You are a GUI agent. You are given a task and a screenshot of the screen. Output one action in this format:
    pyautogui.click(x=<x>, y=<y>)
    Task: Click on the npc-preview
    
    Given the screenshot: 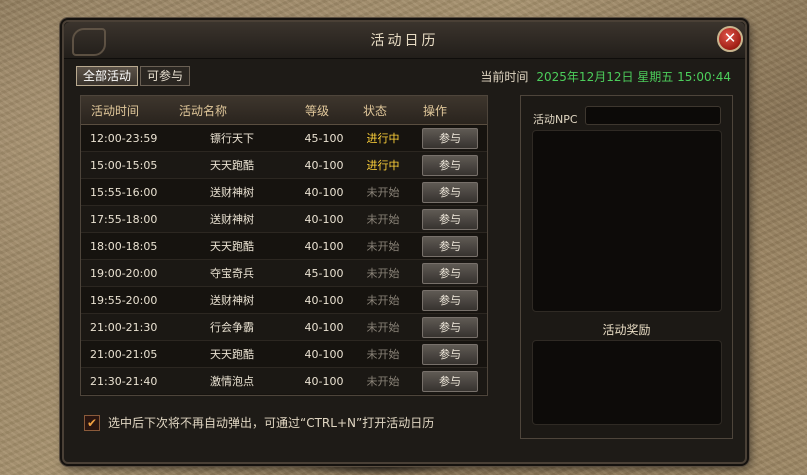 What is the action you would take?
    pyautogui.click(x=627, y=221)
    